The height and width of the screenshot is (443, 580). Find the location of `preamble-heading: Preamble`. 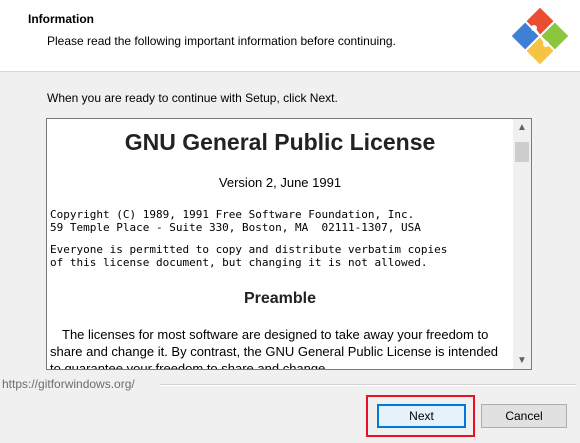

preamble-heading: Preamble is located at coordinates (280, 298).